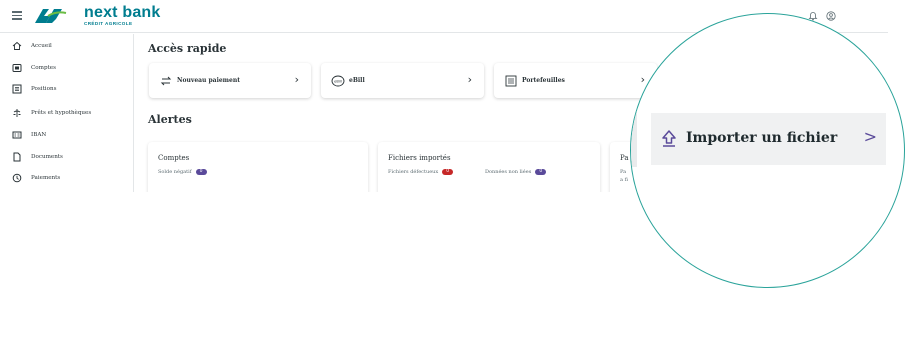 Image resolution: width=906 pixels, height=351 pixels. Describe the element at coordinates (208, 80) in the screenshot. I see `quick-card-label: Nouveau paiement` at that location.